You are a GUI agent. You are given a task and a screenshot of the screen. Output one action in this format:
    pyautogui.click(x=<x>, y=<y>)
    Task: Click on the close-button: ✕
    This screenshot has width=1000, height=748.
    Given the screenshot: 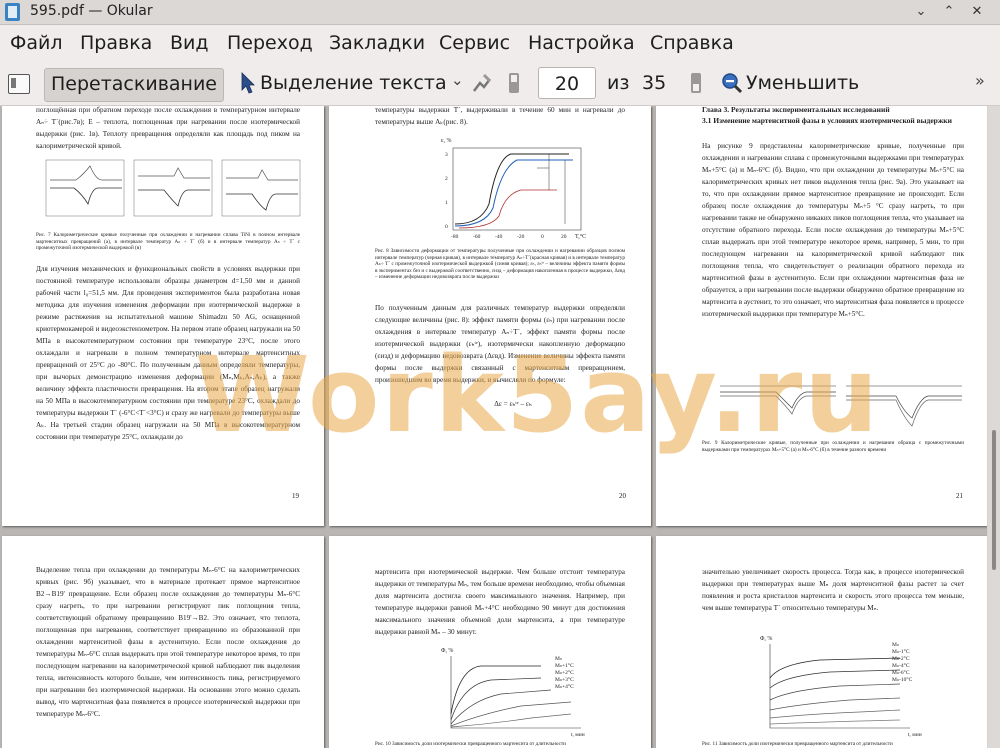 What is the action you would take?
    pyautogui.click(x=977, y=12)
    